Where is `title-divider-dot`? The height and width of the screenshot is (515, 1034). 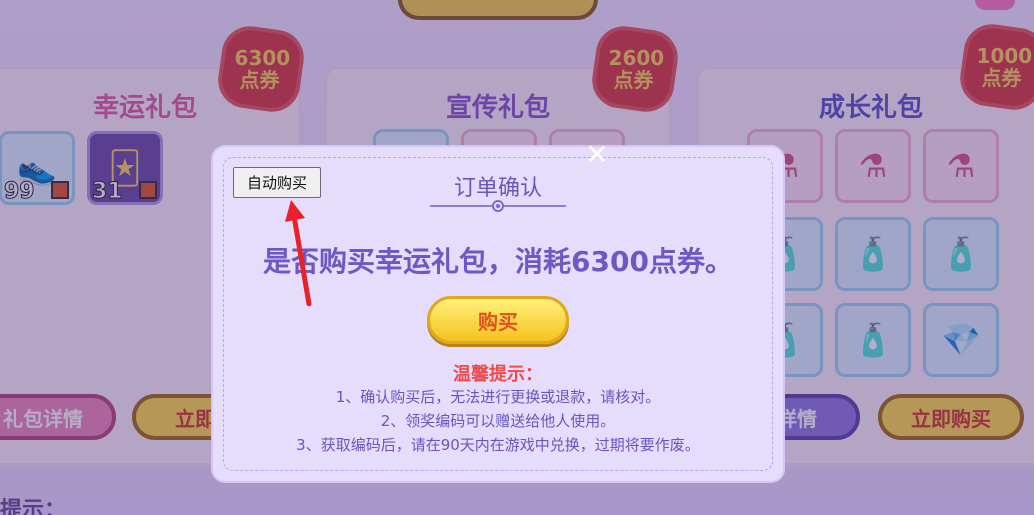
title-divider-dot is located at coordinates (498, 206).